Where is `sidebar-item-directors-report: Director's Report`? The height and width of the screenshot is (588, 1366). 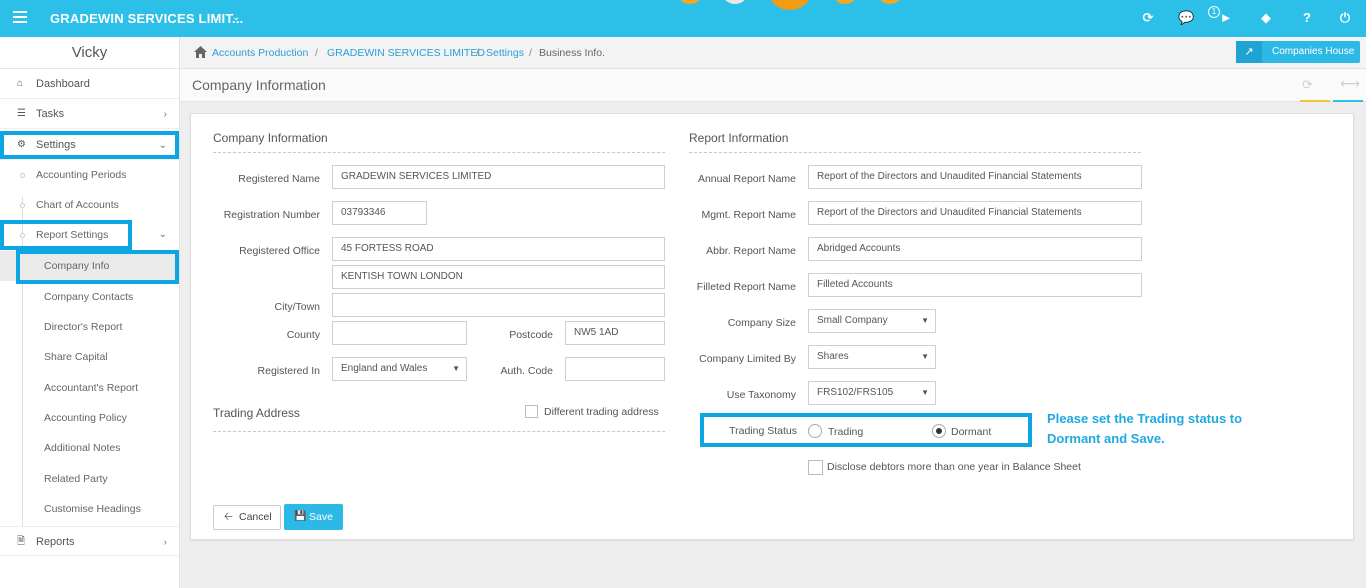
sidebar-item-directors-report: Director's Report is located at coordinates (89, 327).